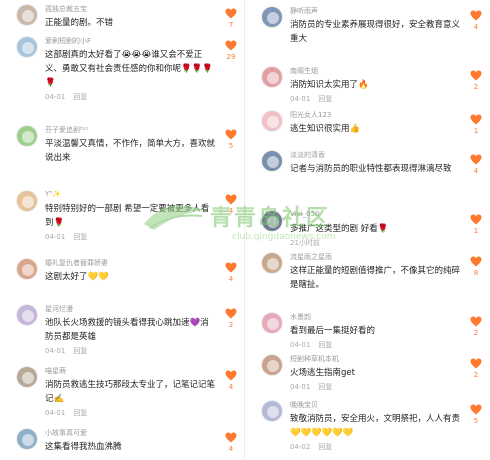 The image size is (490, 460). What do you see at coordinates (476, 27) in the screenshot?
I see `like-count: 4` at bounding box center [476, 27].